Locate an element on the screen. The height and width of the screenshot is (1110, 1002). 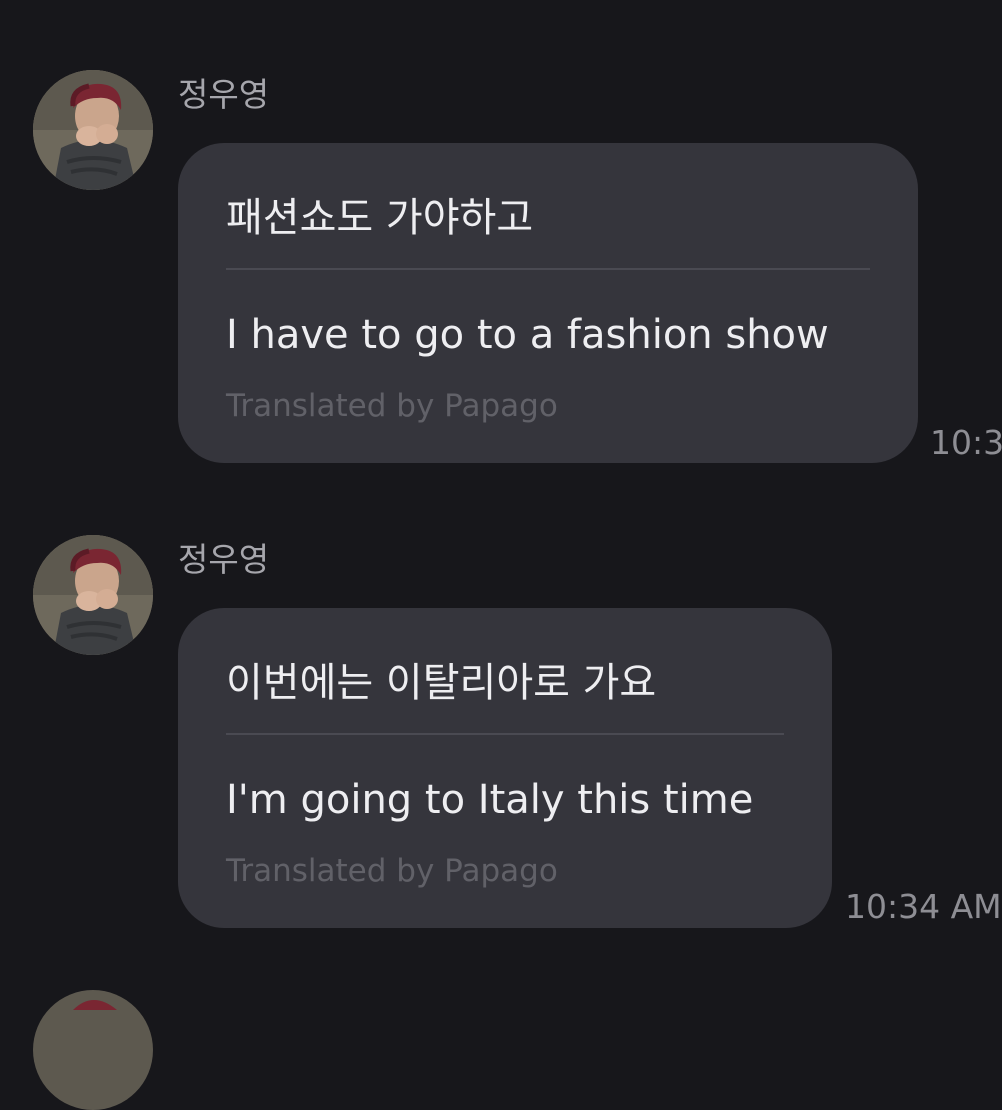
original-text: 이번에는 이탈리아로 가요 is located at coordinates (441, 683).